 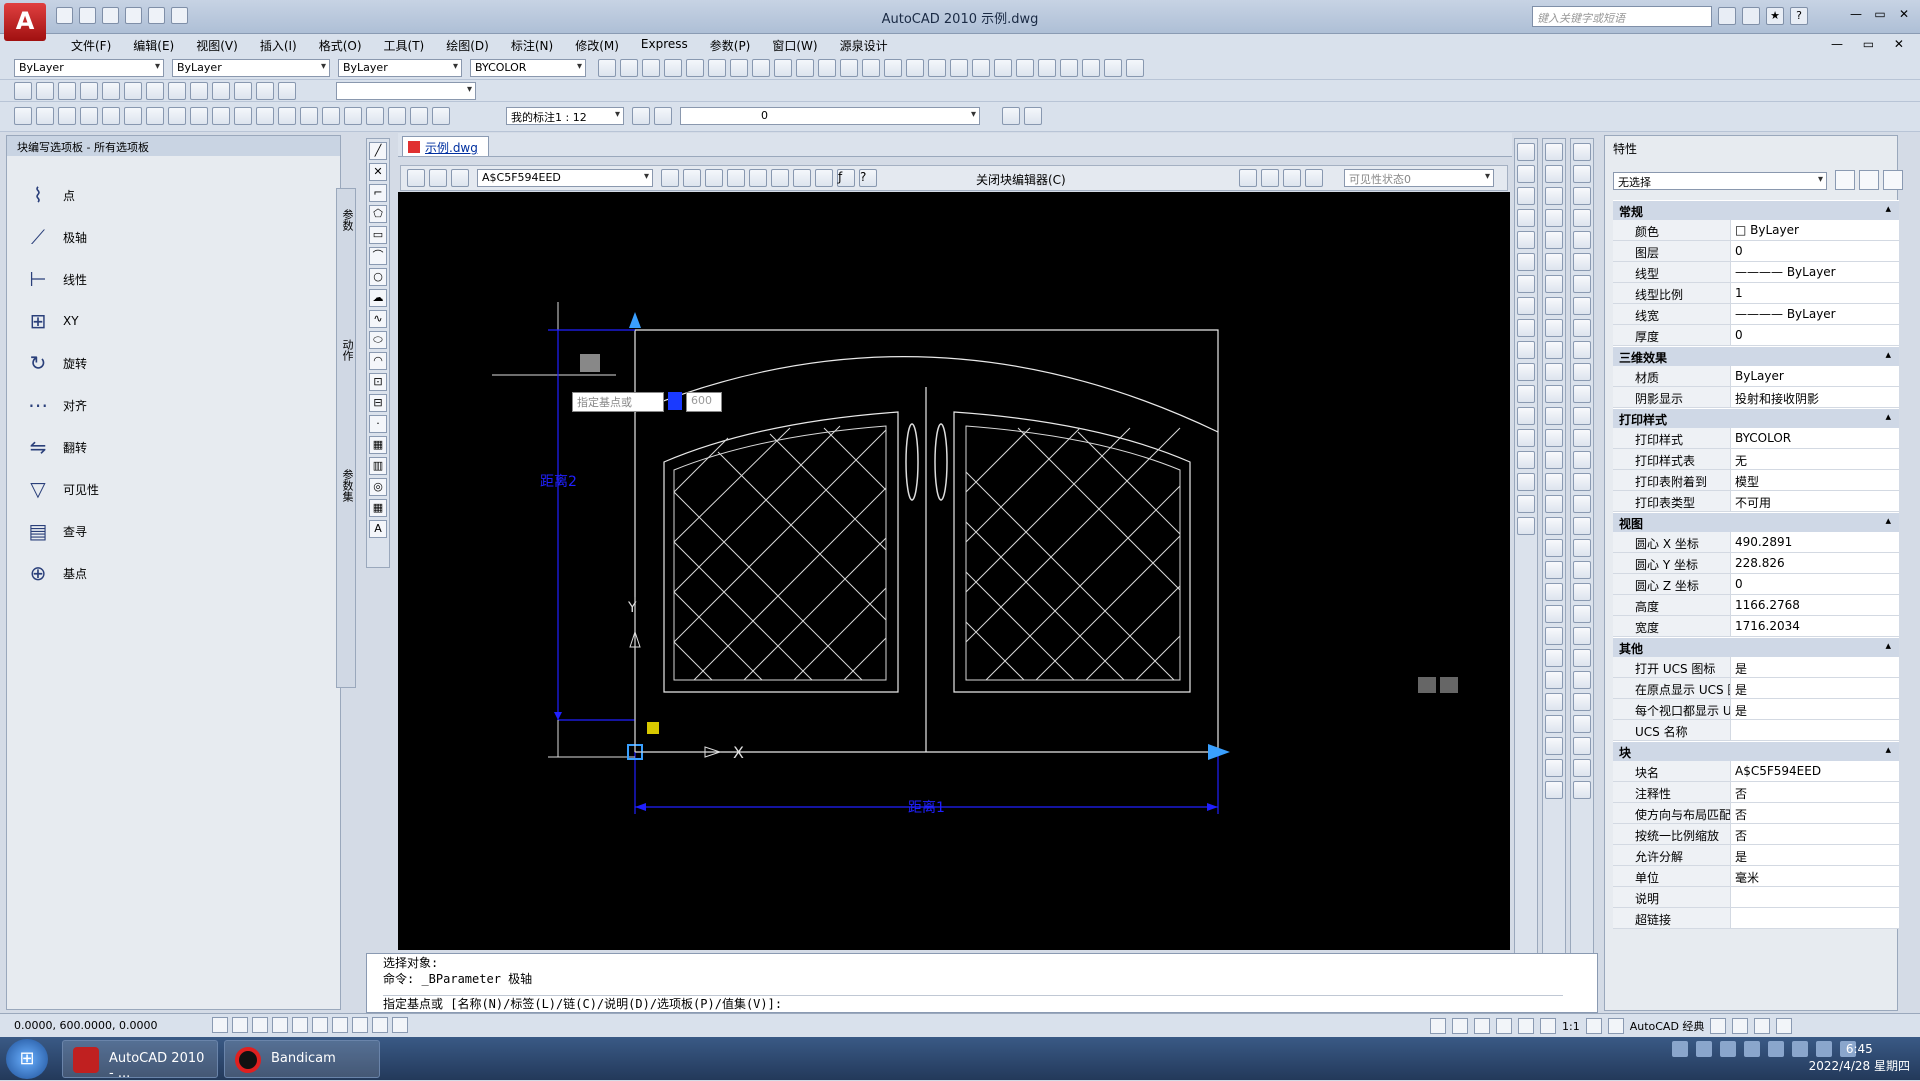 I want to click on menu-view: 视图(V), so click(x=217, y=45).